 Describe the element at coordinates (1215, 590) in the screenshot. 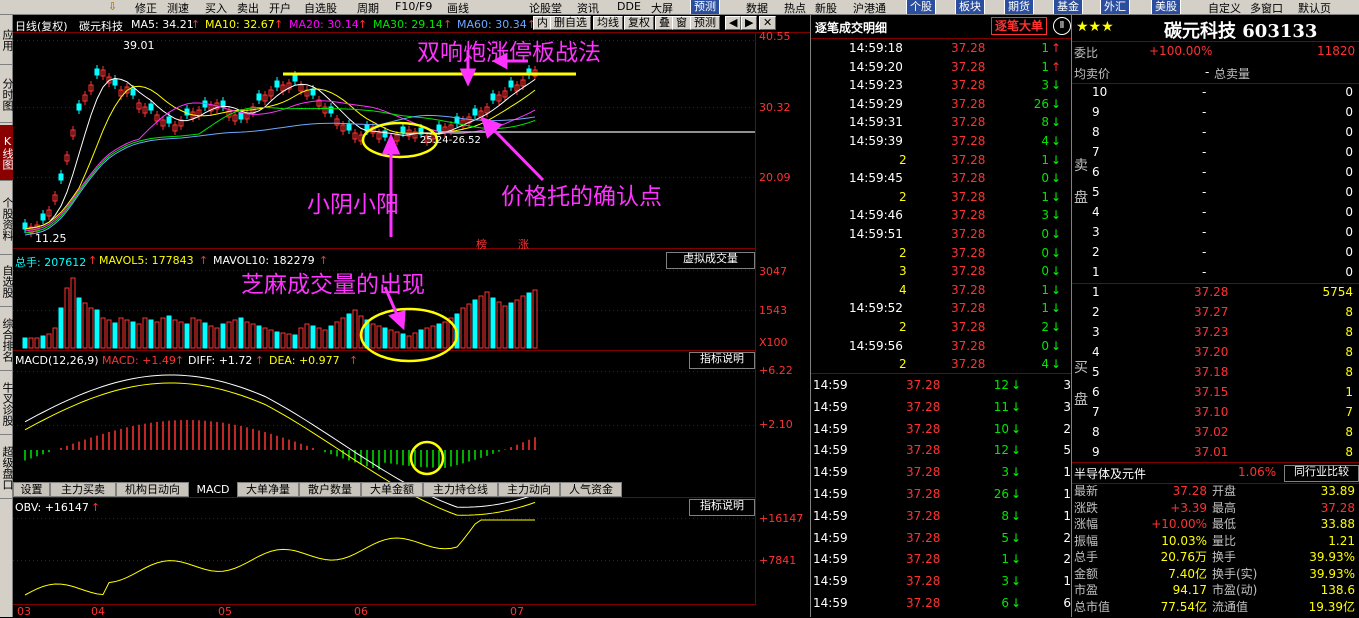

I see `stat-row: 市盈 94.17 市盈(动) 138.6` at that location.